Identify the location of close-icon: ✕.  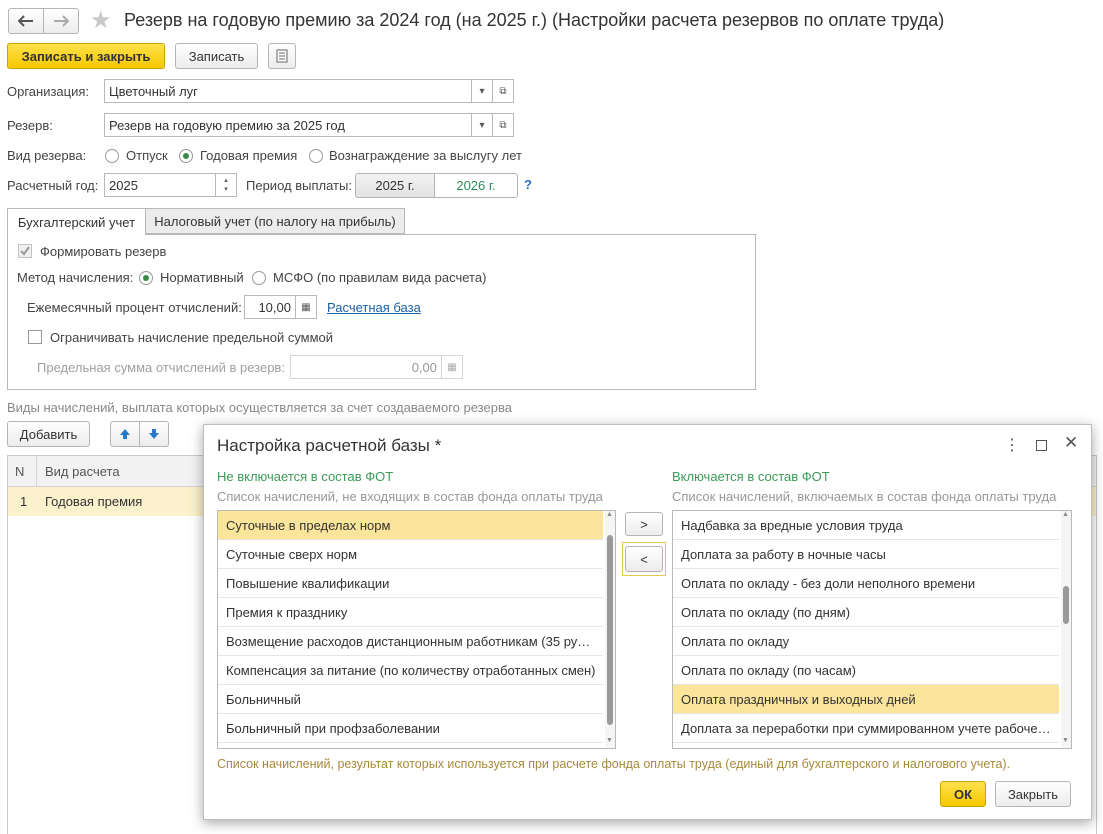
(1071, 443).